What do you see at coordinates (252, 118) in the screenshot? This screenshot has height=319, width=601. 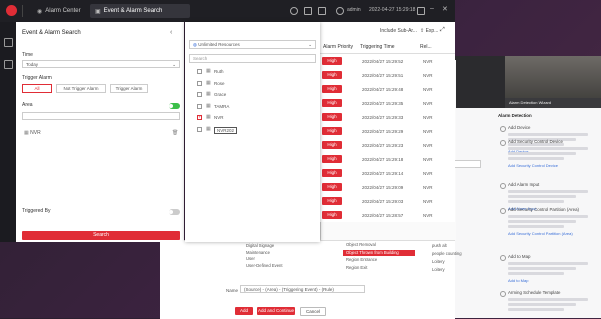 I see `resource-list-item: ✓ ▦ NVR` at bounding box center [252, 118].